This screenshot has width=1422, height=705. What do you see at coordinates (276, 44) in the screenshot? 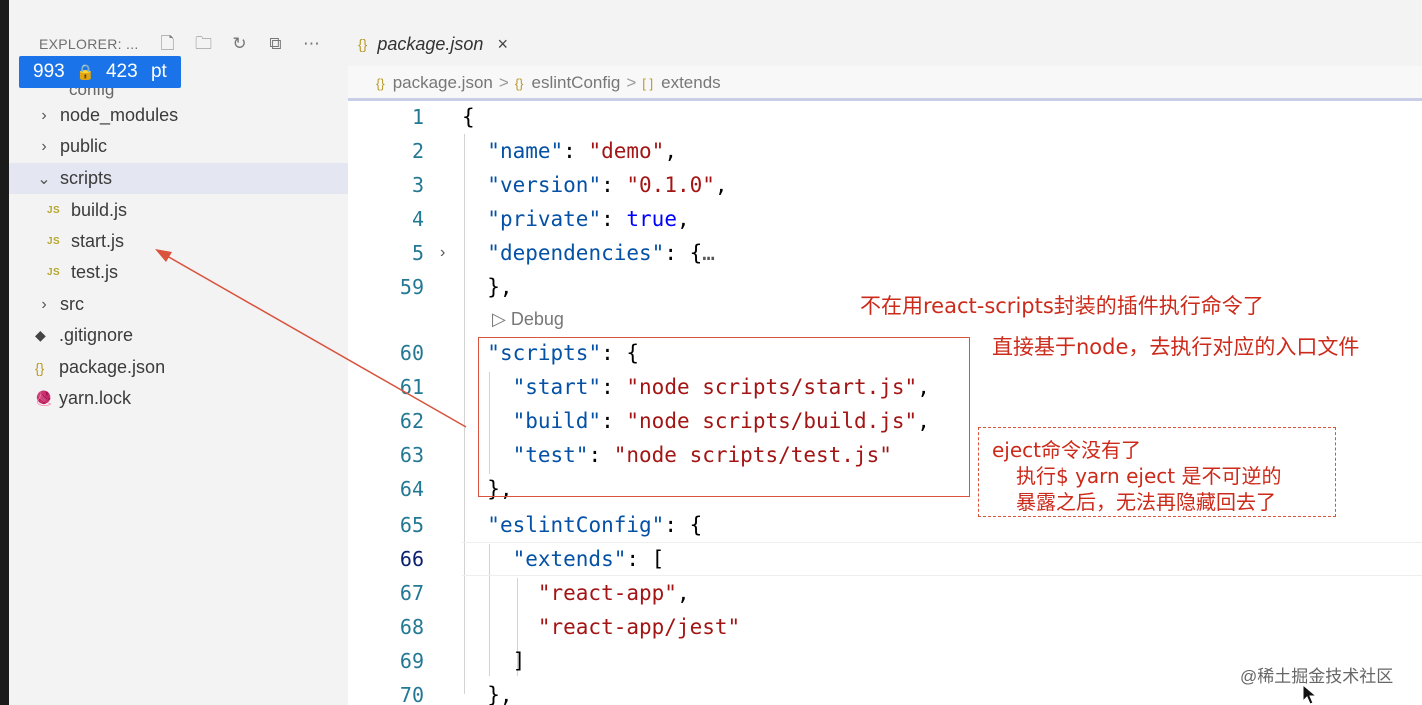
I see `collapse-icon: ⧉` at bounding box center [276, 44].